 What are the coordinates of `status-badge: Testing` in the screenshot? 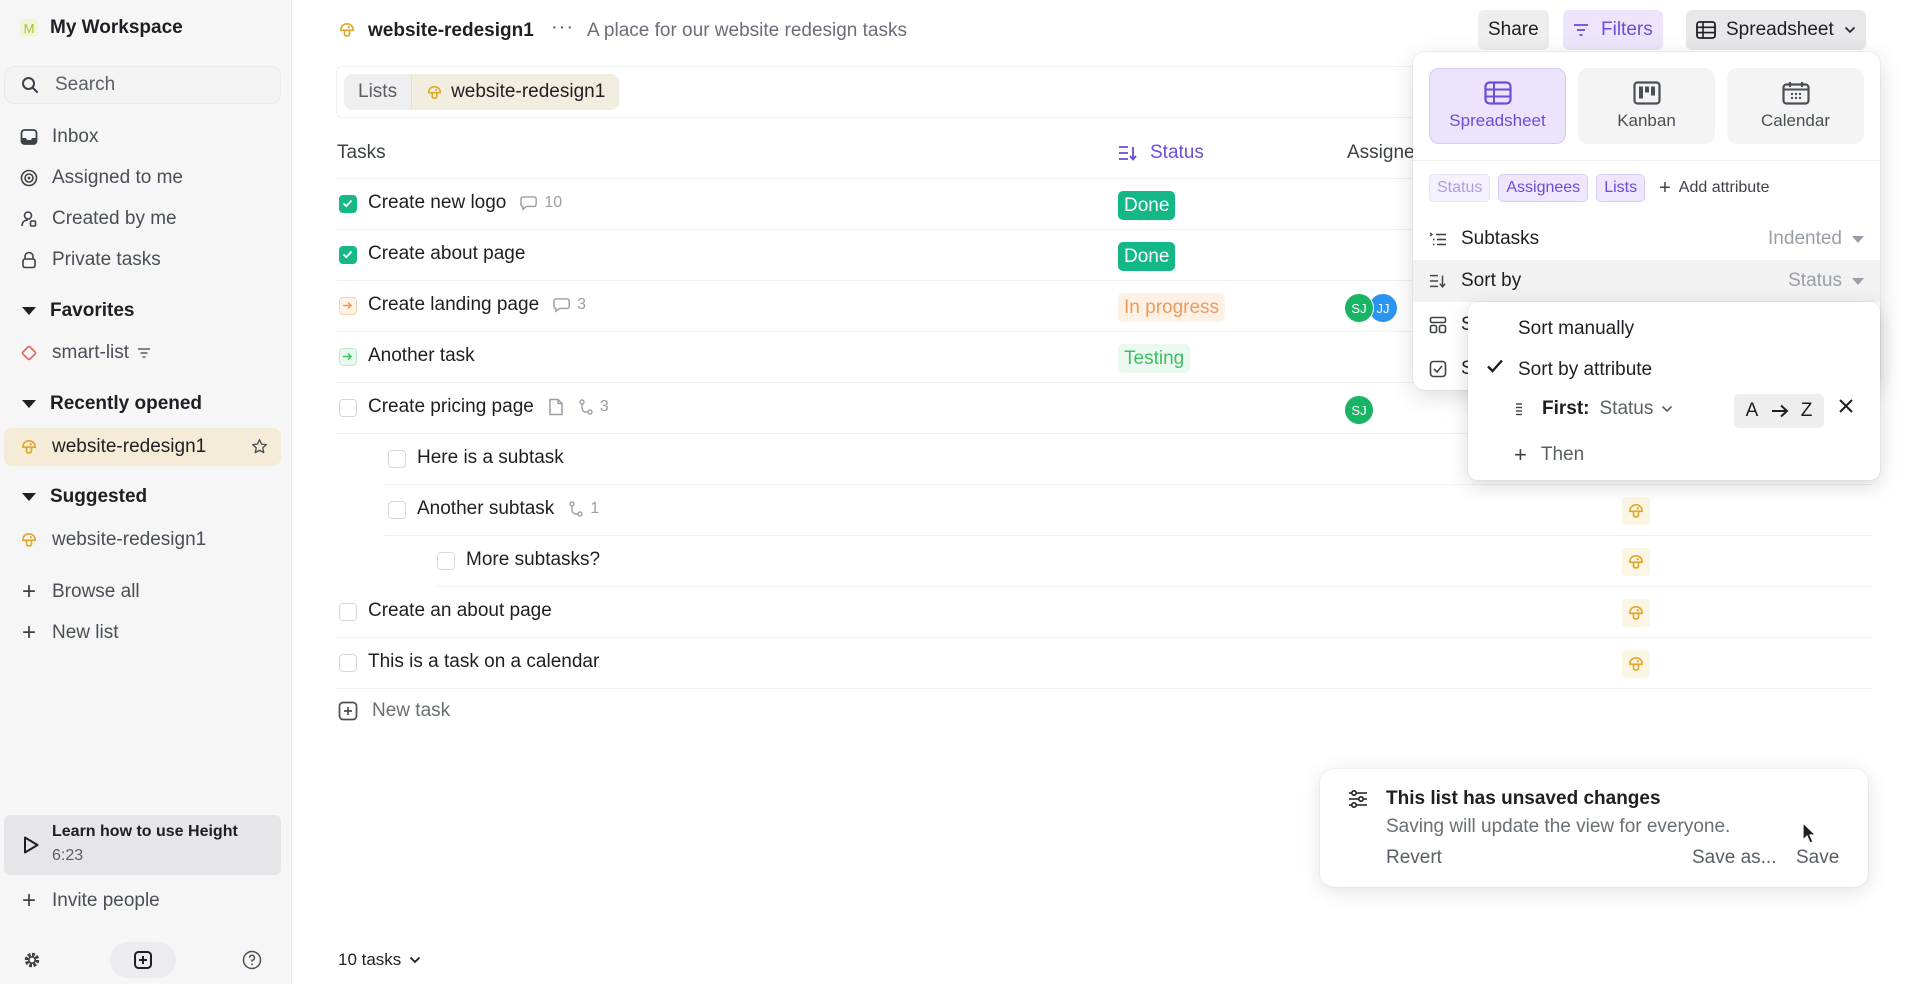 It's located at (1154, 358).